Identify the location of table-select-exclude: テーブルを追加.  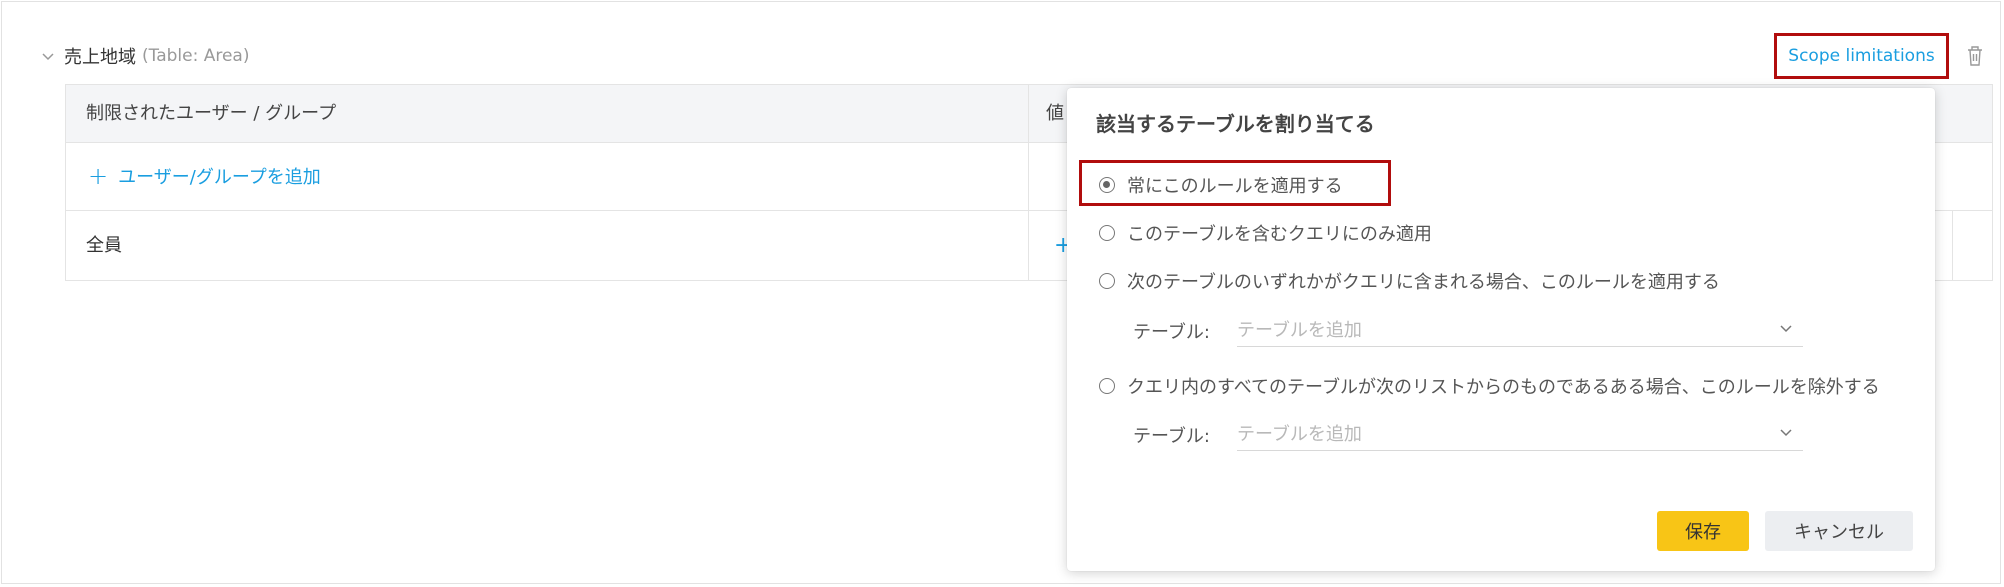
(1520, 433).